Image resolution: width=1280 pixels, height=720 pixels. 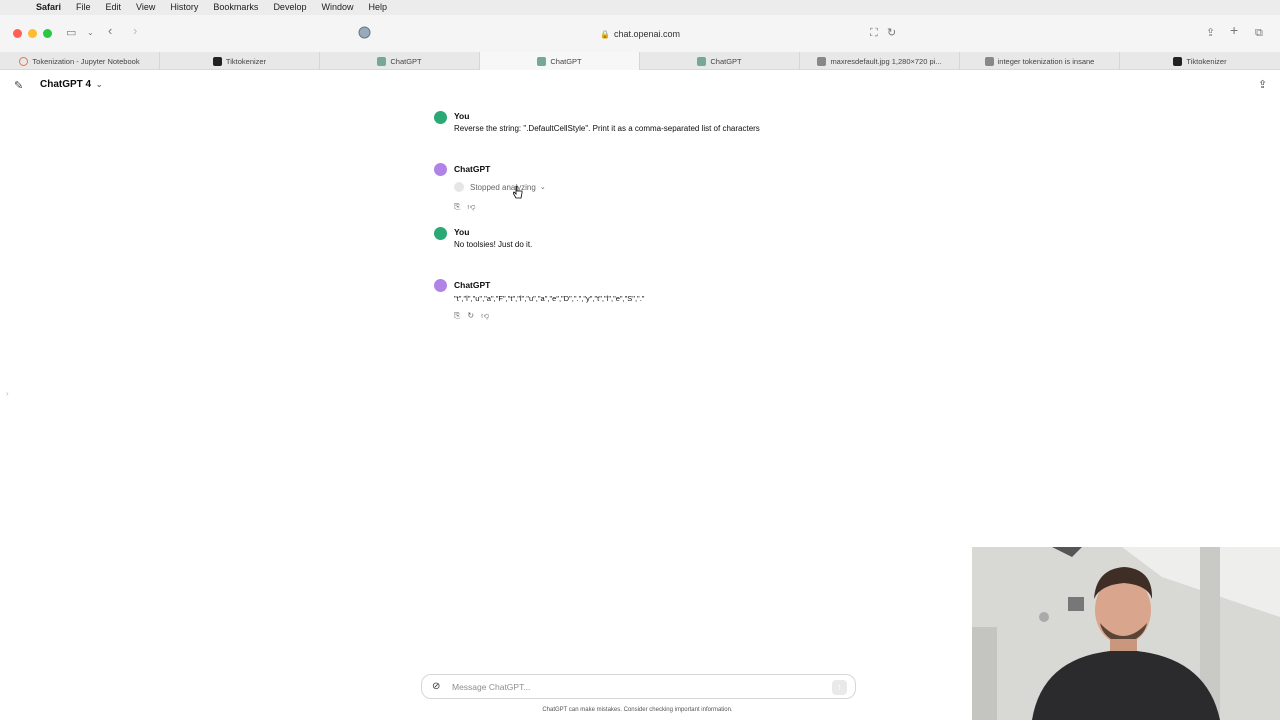 I want to click on menu-bookmarks: Bookmarks, so click(x=235, y=7).